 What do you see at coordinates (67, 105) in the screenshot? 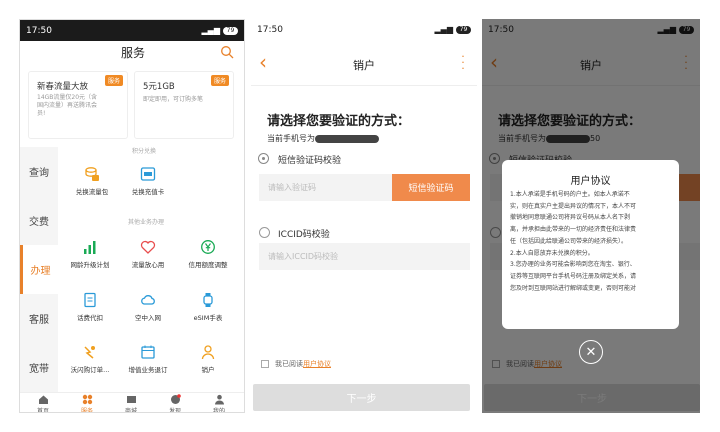
I see `promo-desc: 14GB流量仅20元（含 国内流量）再送腾讯会 员!` at bounding box center [67, 105].